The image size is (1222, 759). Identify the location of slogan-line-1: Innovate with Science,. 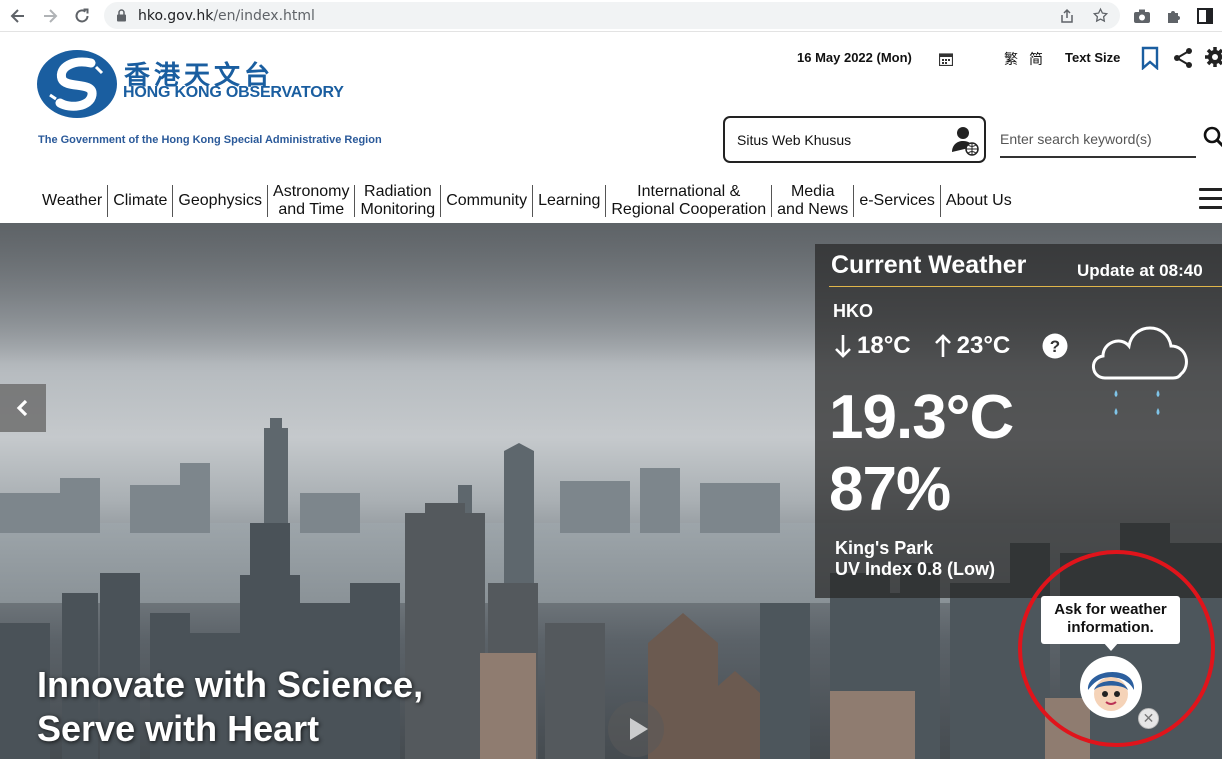
(230, 684).